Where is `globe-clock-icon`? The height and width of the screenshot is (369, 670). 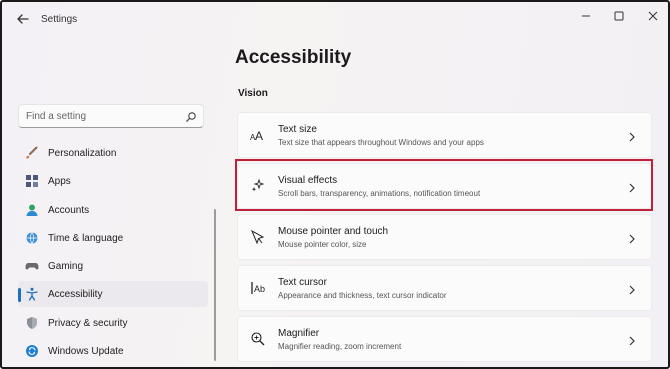
globe-clock-icon is located at coordinates (32, 238).